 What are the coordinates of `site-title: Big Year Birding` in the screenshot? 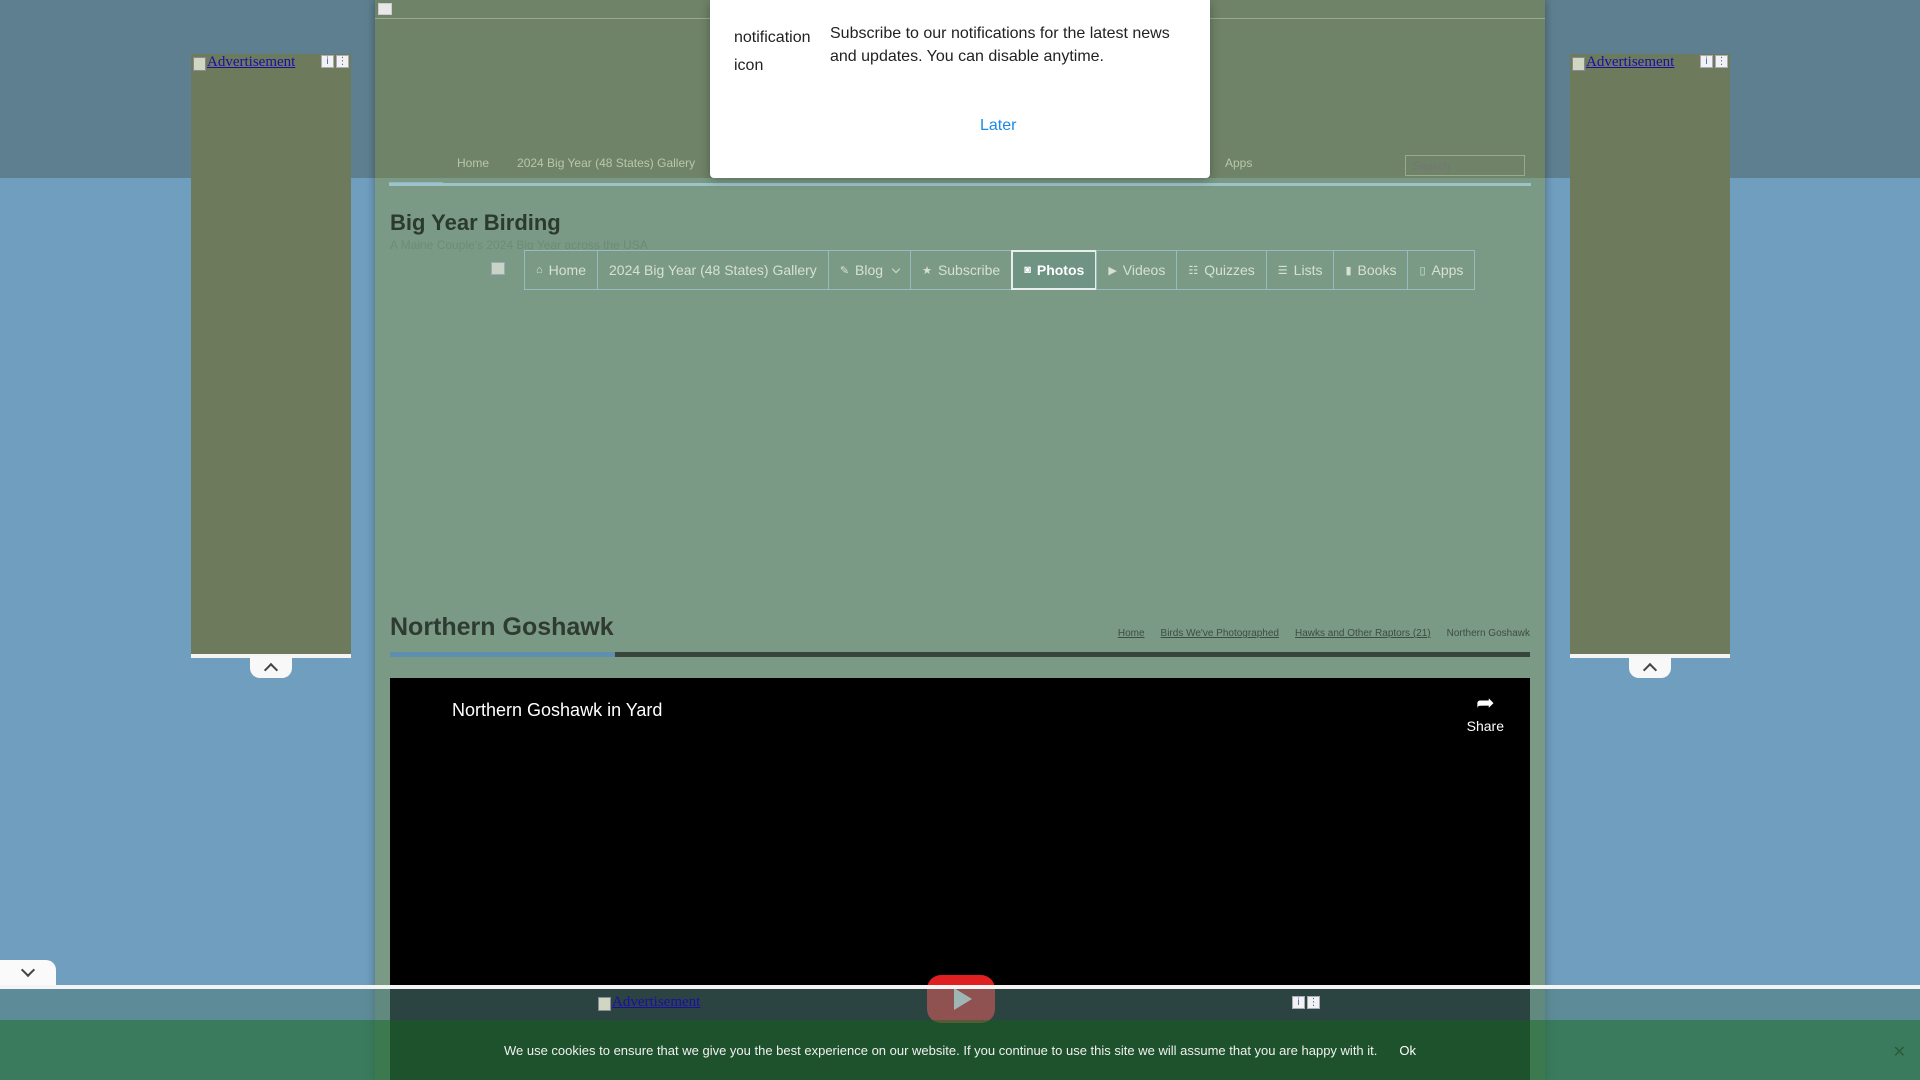 It's located at (475, 223).